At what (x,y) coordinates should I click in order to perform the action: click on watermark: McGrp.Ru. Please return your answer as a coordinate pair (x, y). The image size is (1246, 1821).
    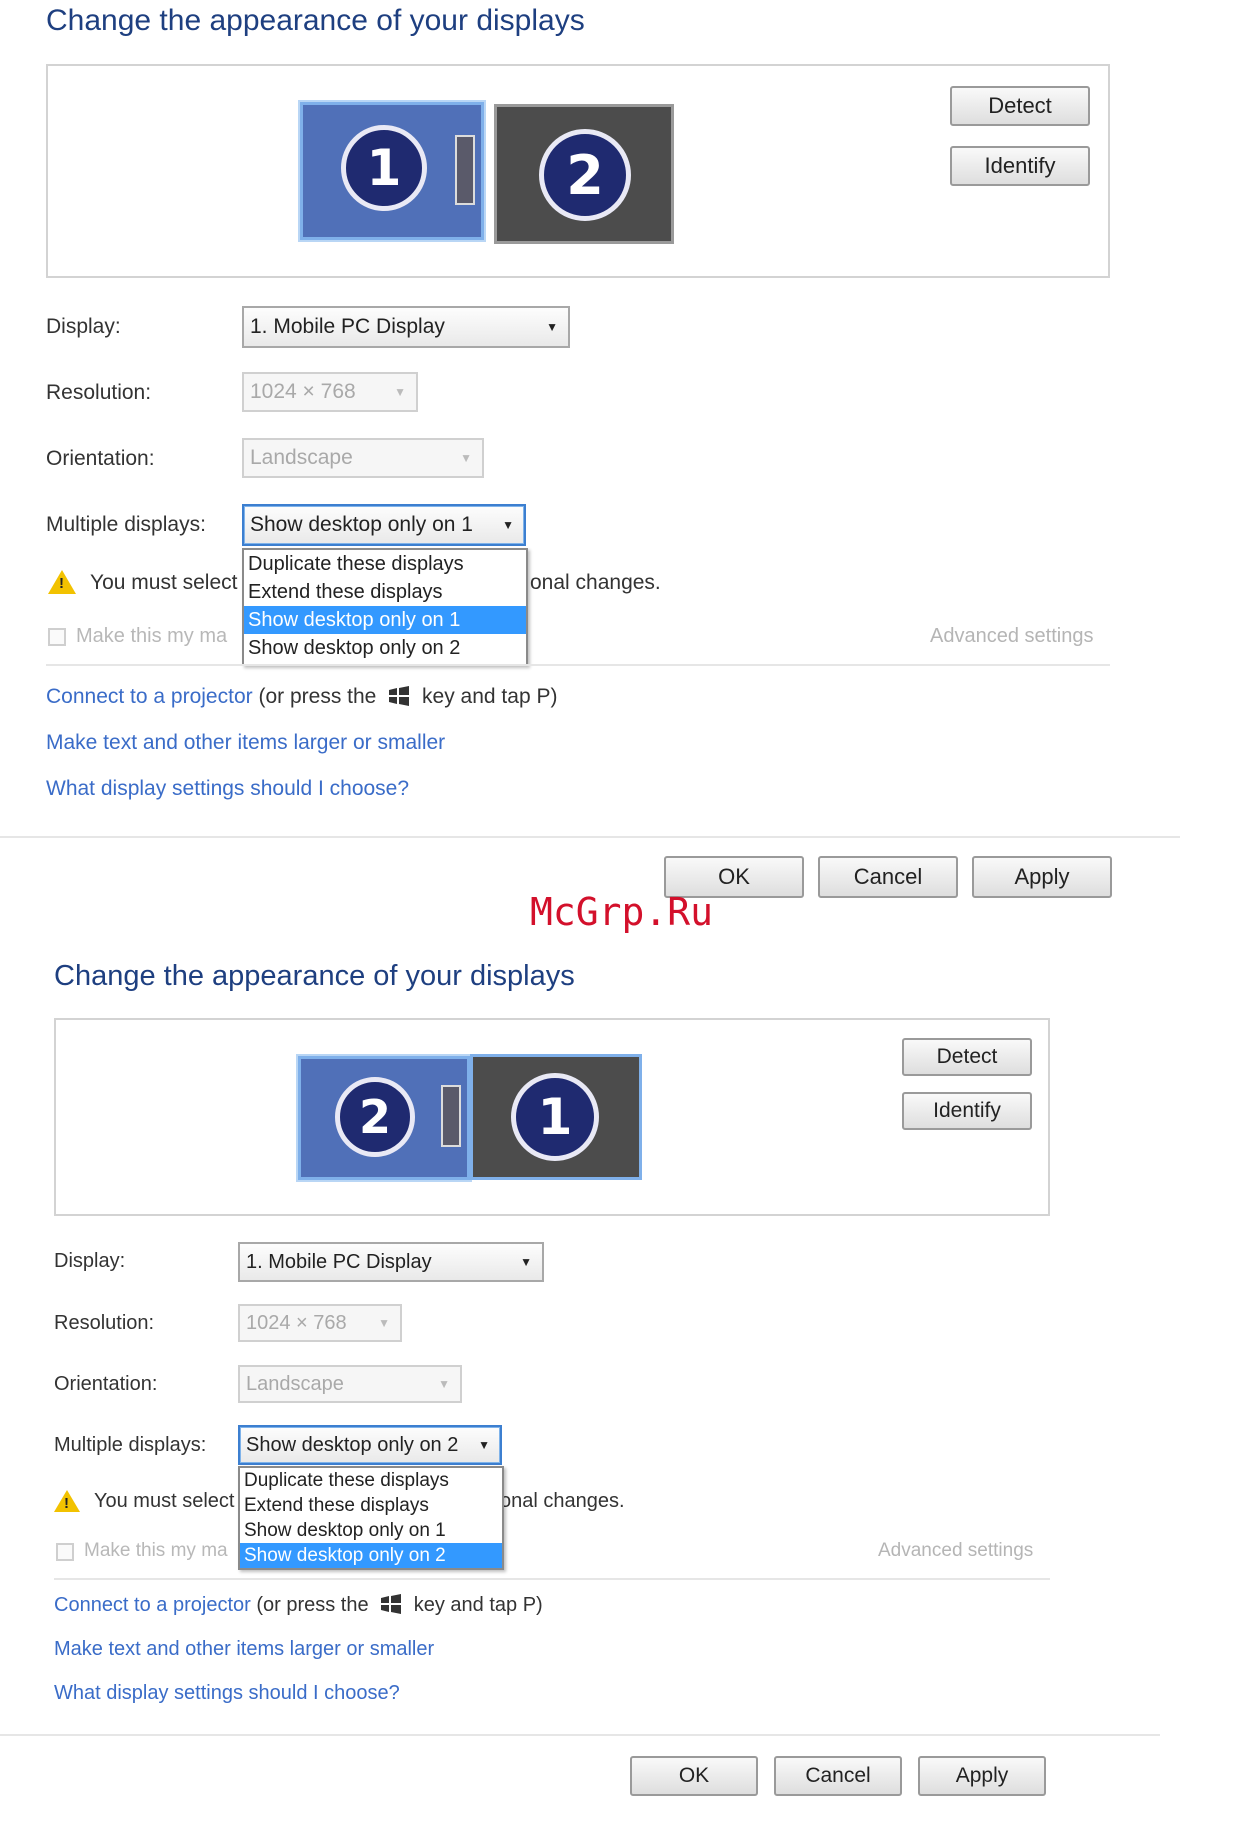
    Looking at the image, I should click on (622, 912).